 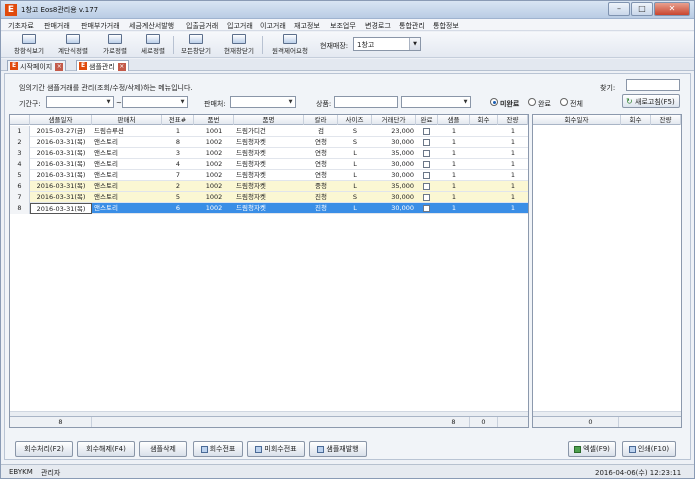 What do you see at coordinates (636, 120) in the screenshot?
I see `header-return-count: 회수` at bounding box center [636, 120].